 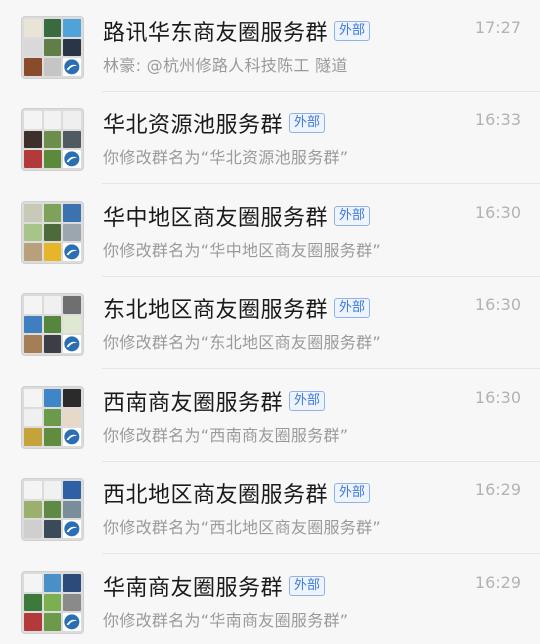 I want to click on chat-title-line: 华北资源池服务群 外部, so click(x=214, y=123).